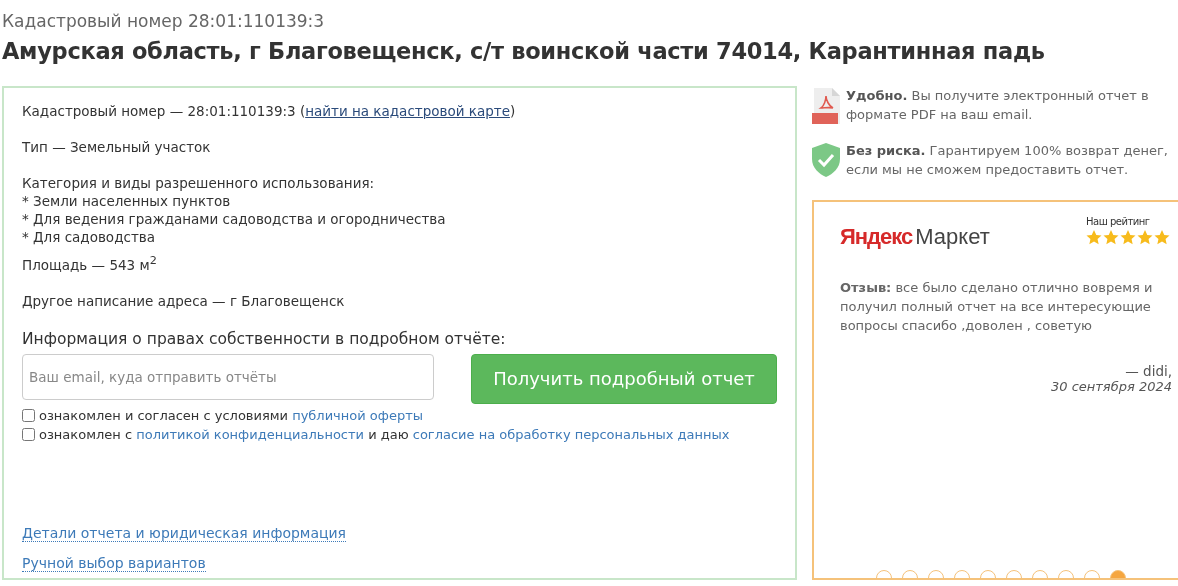 This screenshot has height=586, width=1178. I want to click on brand-product-text: Маркет, so click(952, 236).